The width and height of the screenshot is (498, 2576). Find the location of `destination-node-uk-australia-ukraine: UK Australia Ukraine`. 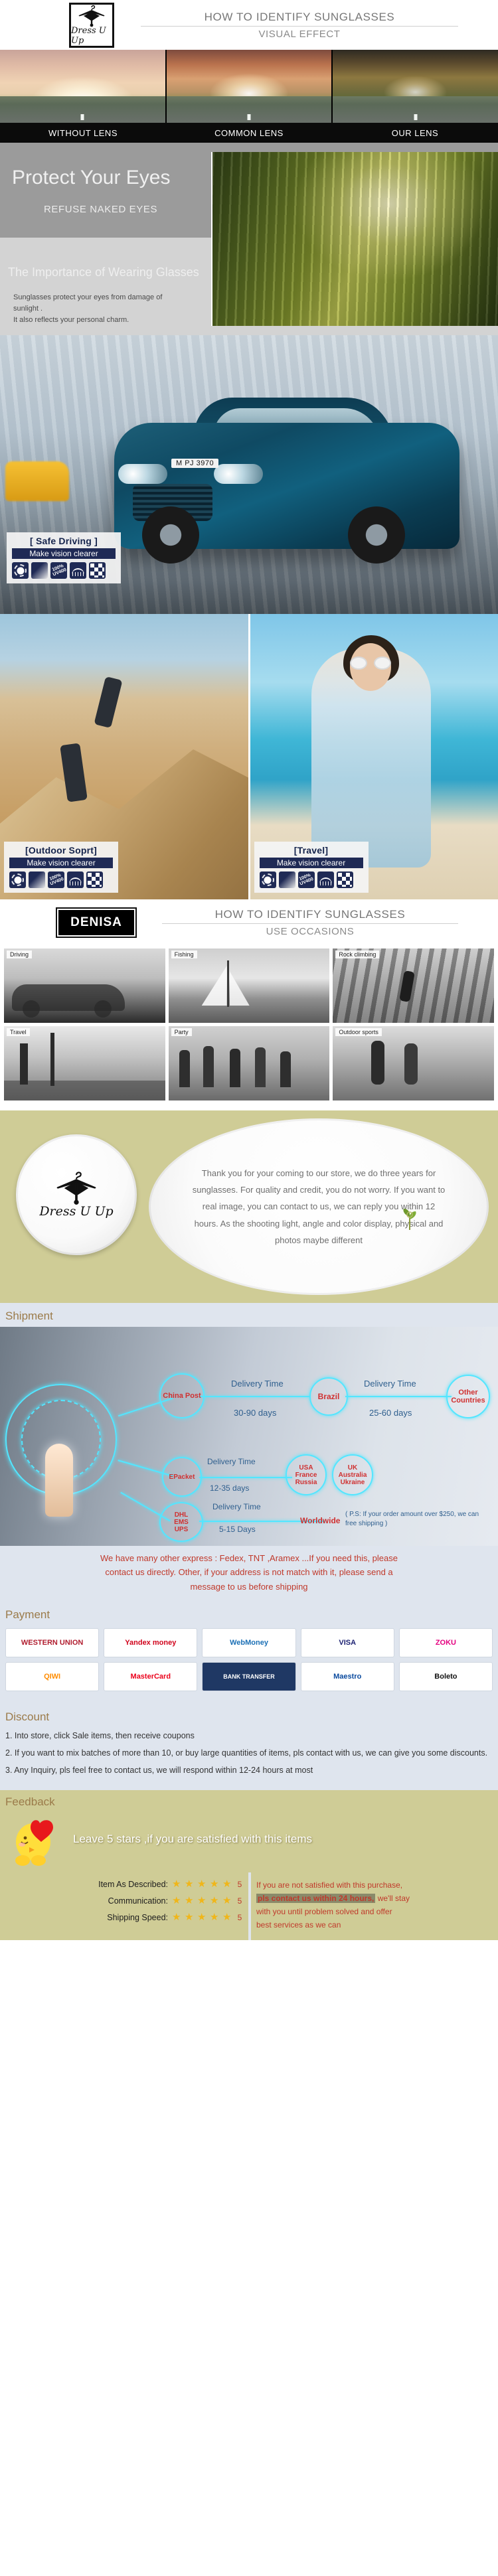

destination-node-uk-australia-ukraine: UK Australia Ukraine is located at coordinates (353, 1474).